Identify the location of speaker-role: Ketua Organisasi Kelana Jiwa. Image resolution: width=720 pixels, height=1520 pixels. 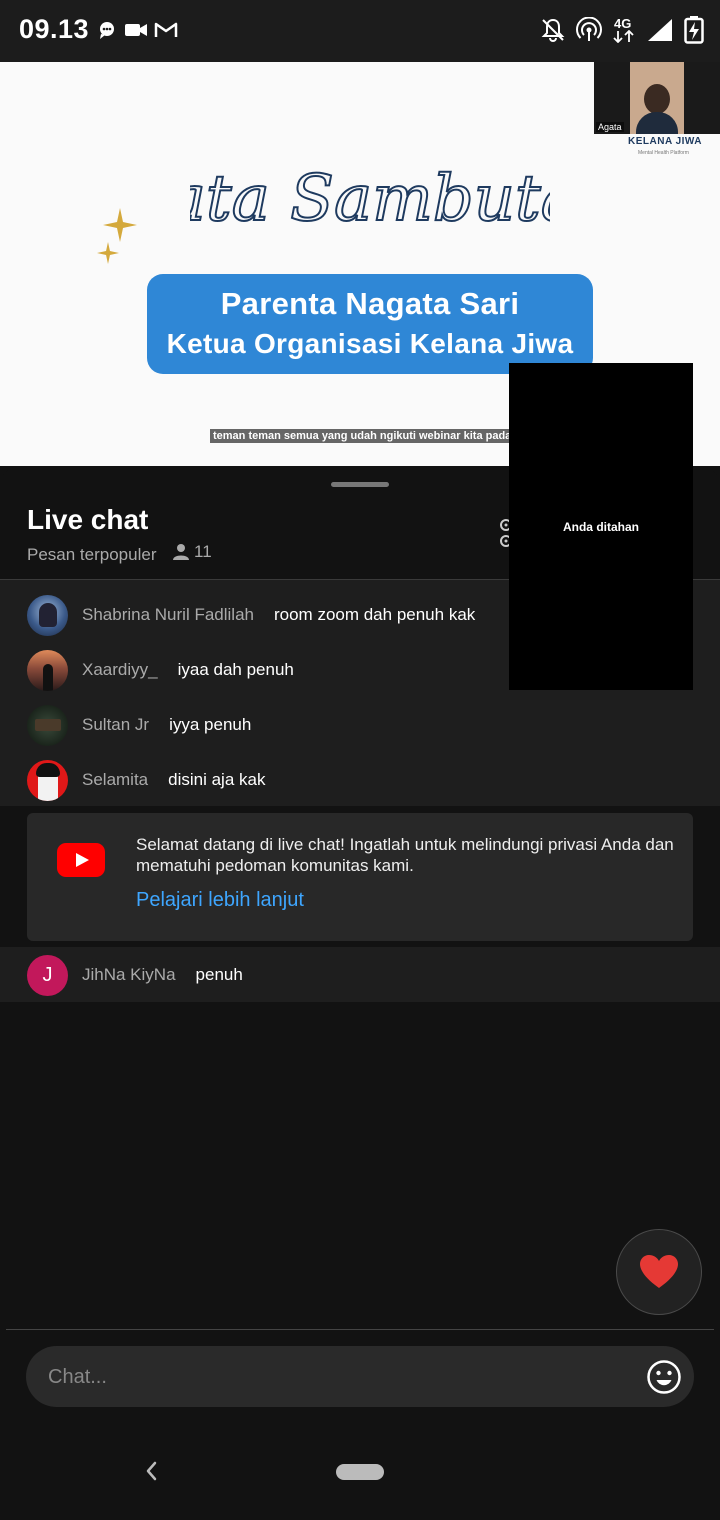
(370, 343).